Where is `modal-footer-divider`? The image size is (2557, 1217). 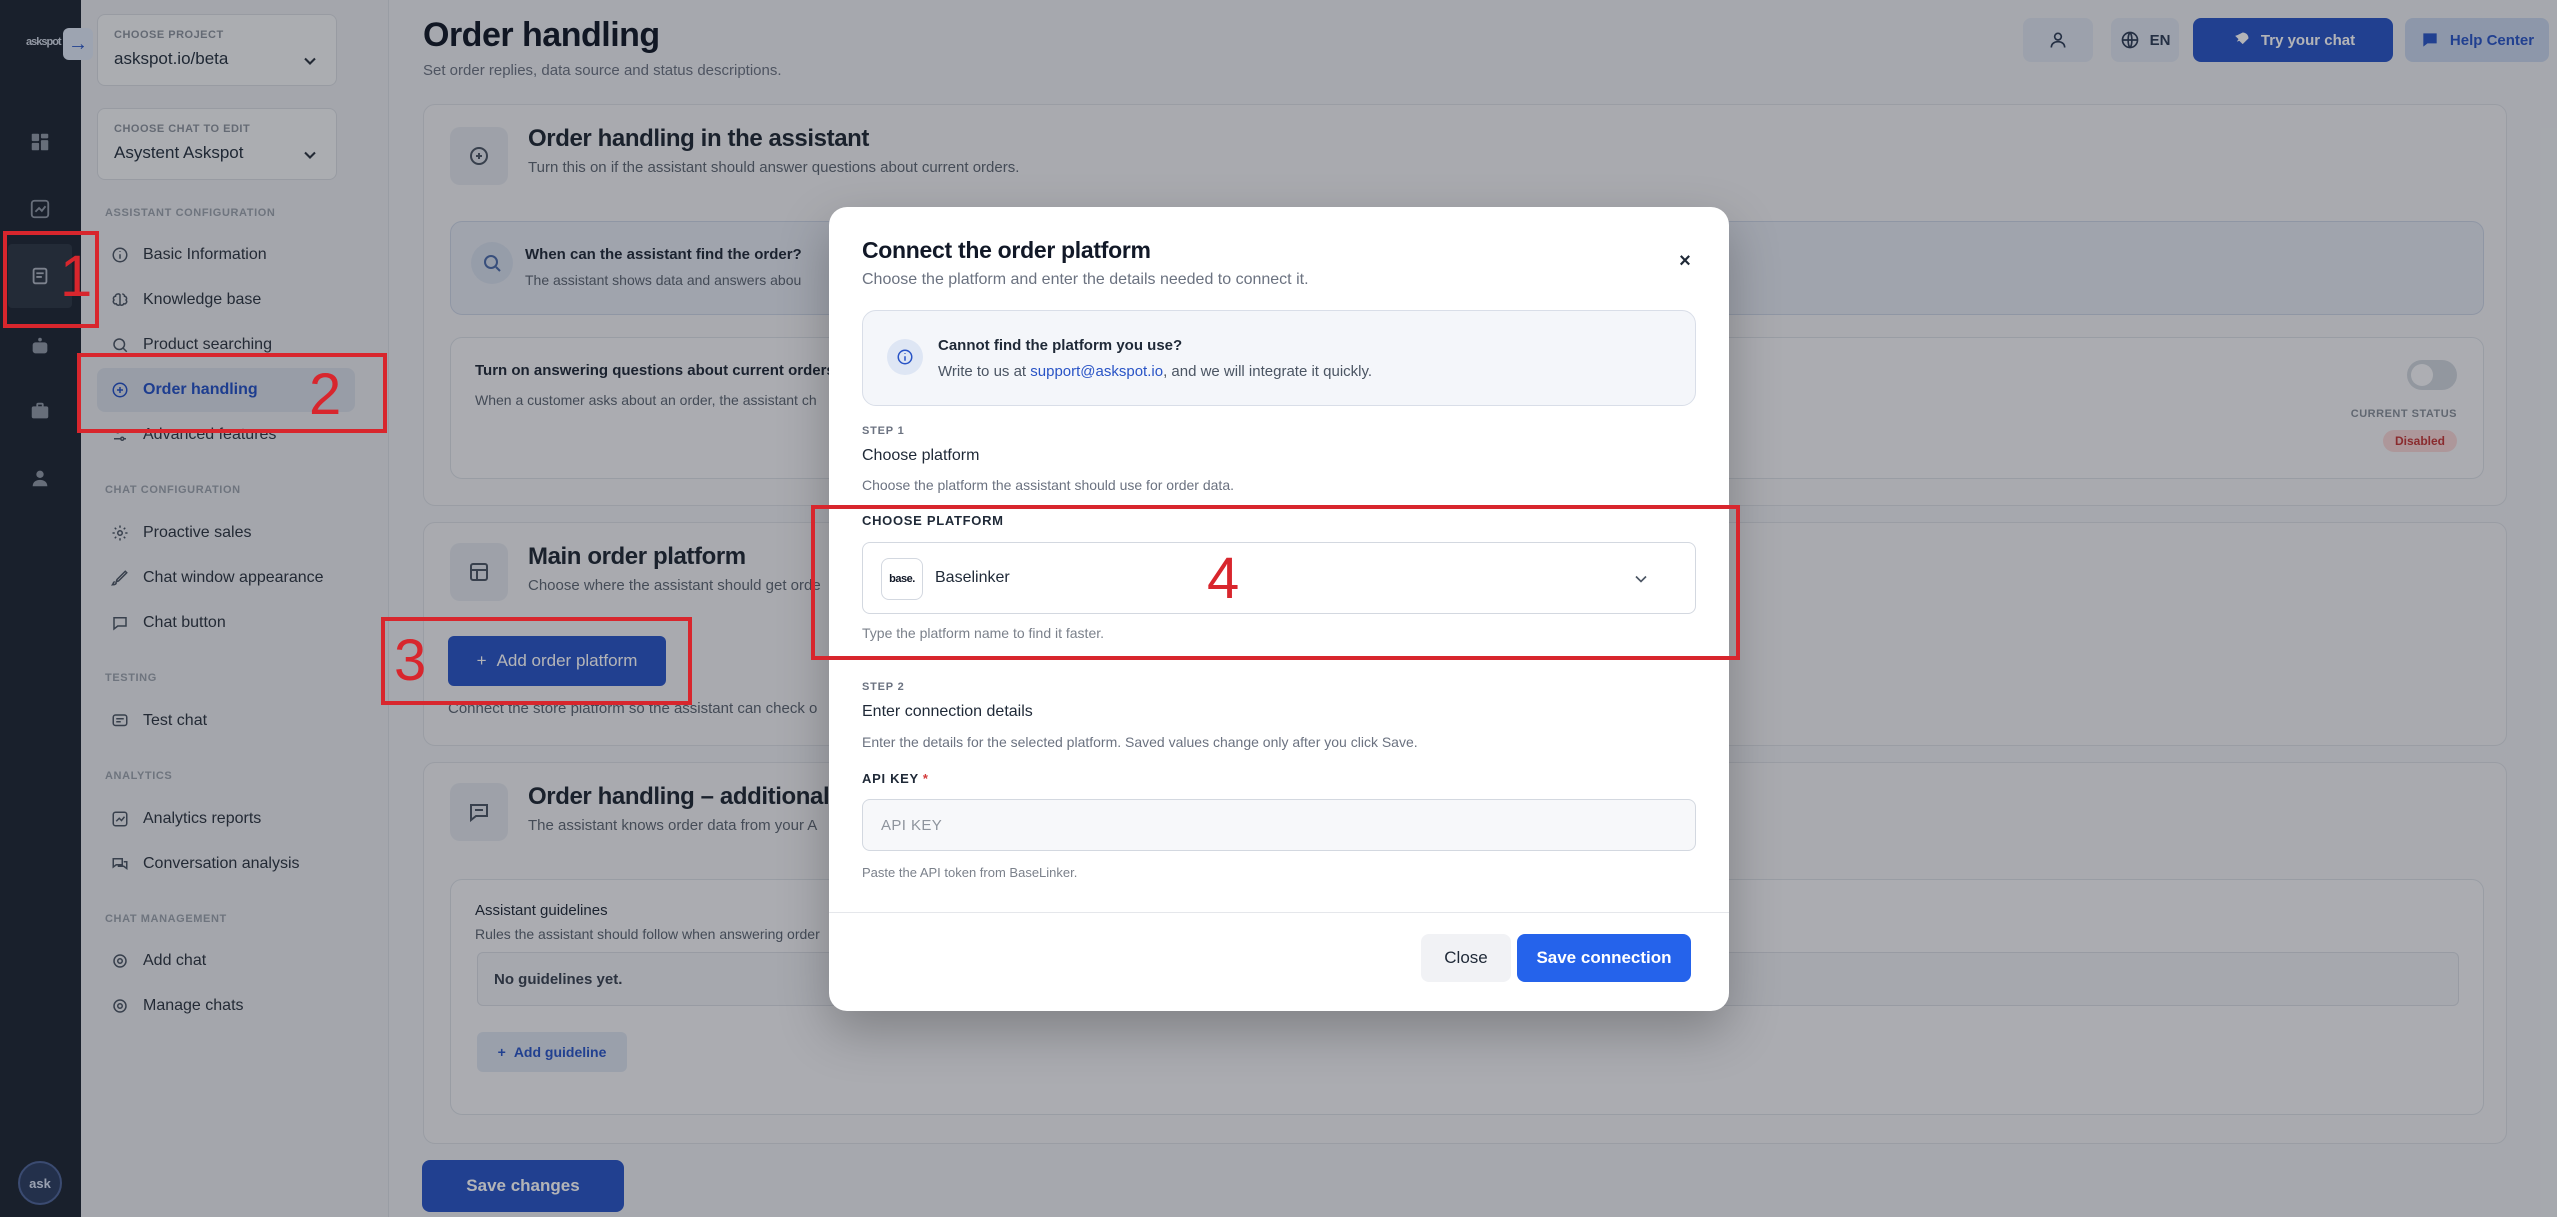
modal-footer-divider is located at coordinates (1279, 912).